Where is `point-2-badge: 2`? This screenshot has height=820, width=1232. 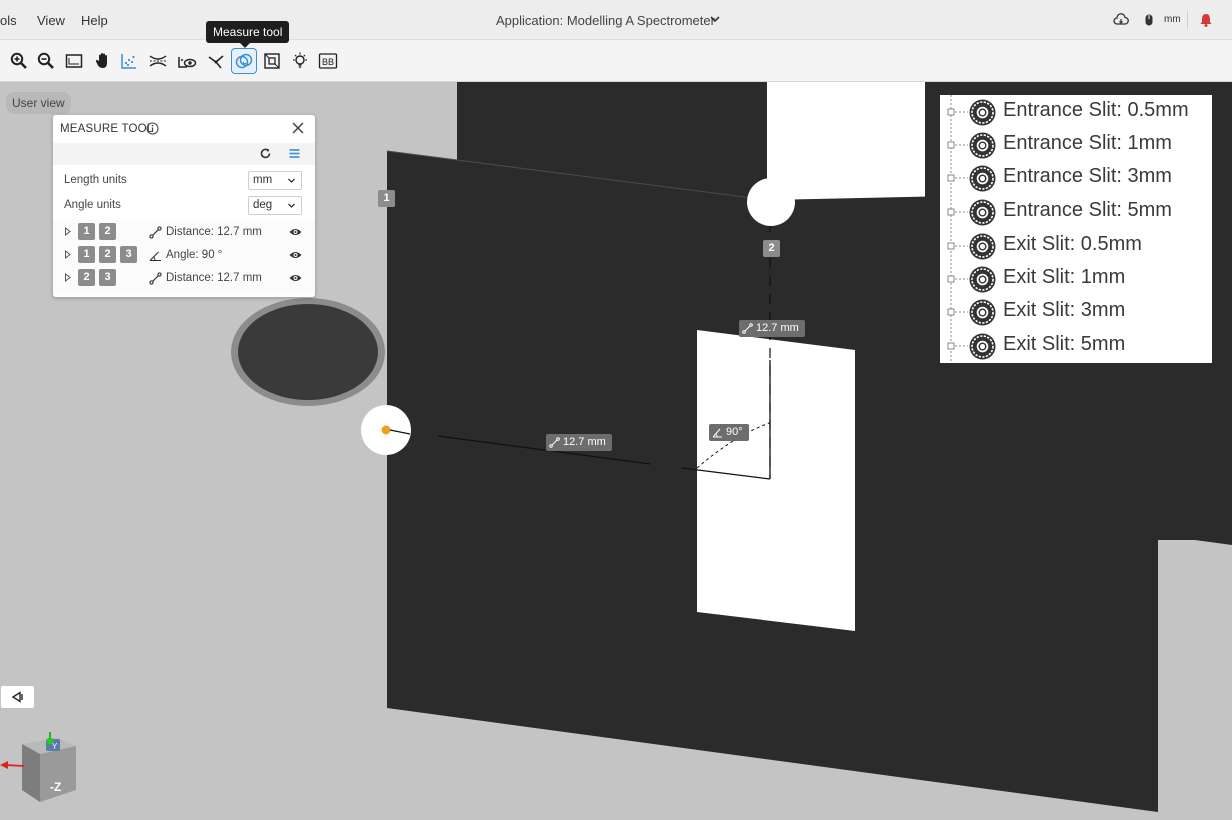 point-2-badge: 2 is located at coordinates (771, 248).